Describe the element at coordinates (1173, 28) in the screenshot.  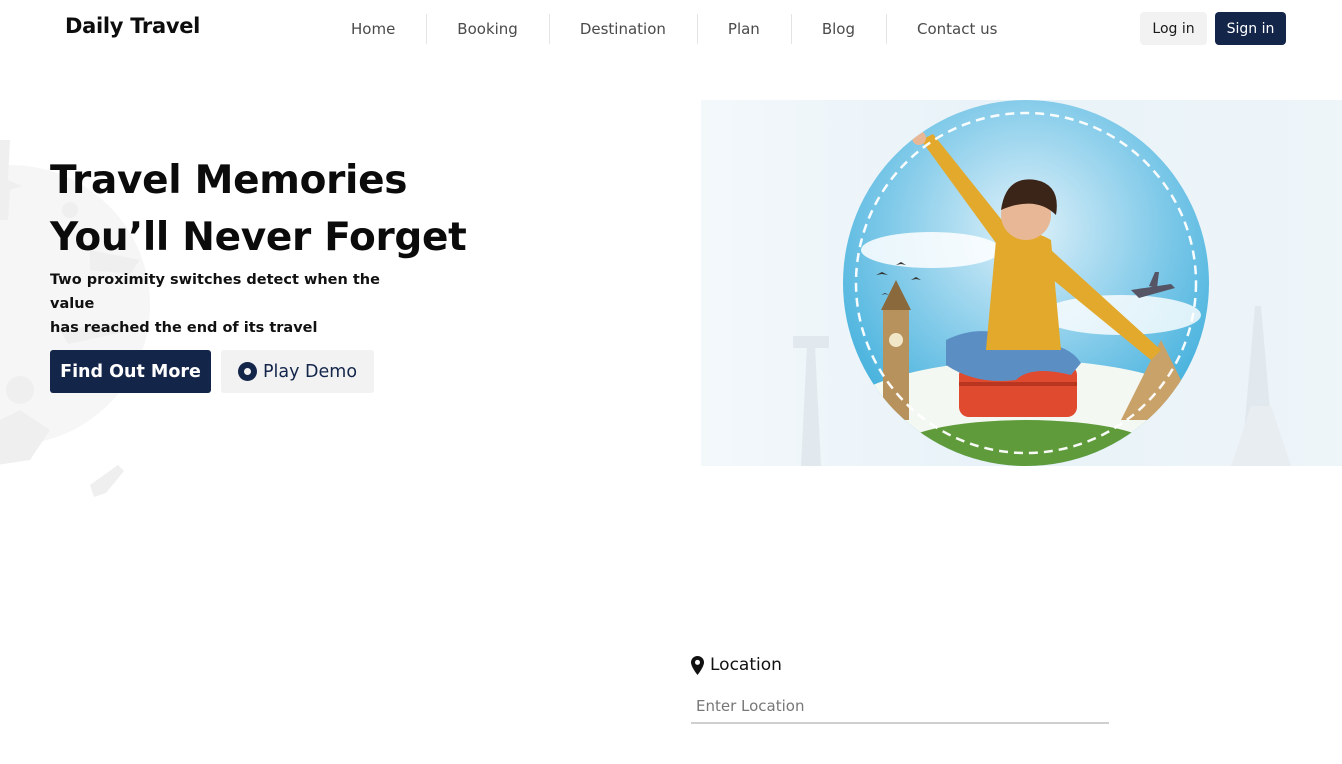
I see `login-button: Log in` at that location.